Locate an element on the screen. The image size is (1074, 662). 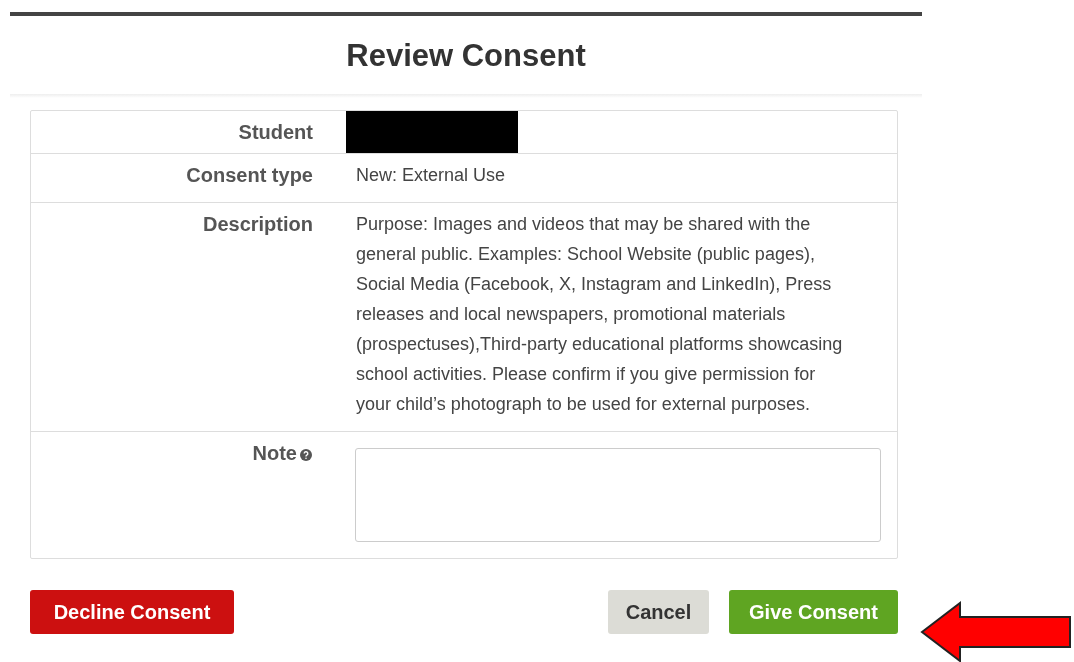
help-icon is located at coordinates (306, 455).